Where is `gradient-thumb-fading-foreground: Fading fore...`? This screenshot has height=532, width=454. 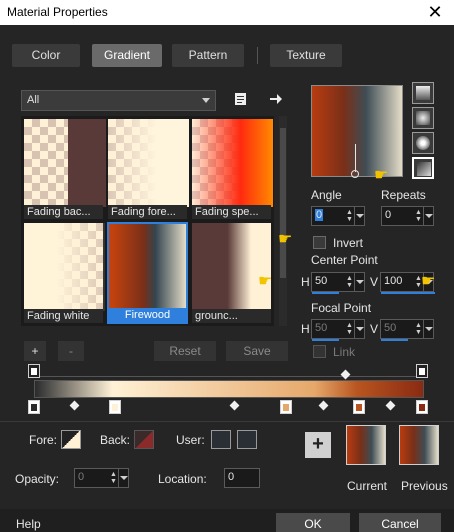
gradient-thumb-fading-foreground: Fading fore... is located at coordinates (148, 169).